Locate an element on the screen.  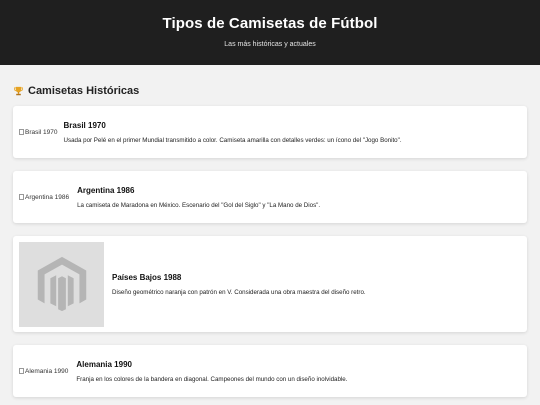
page-subtitle: Las más históricas y actuales is located at coordinates (270, 44).